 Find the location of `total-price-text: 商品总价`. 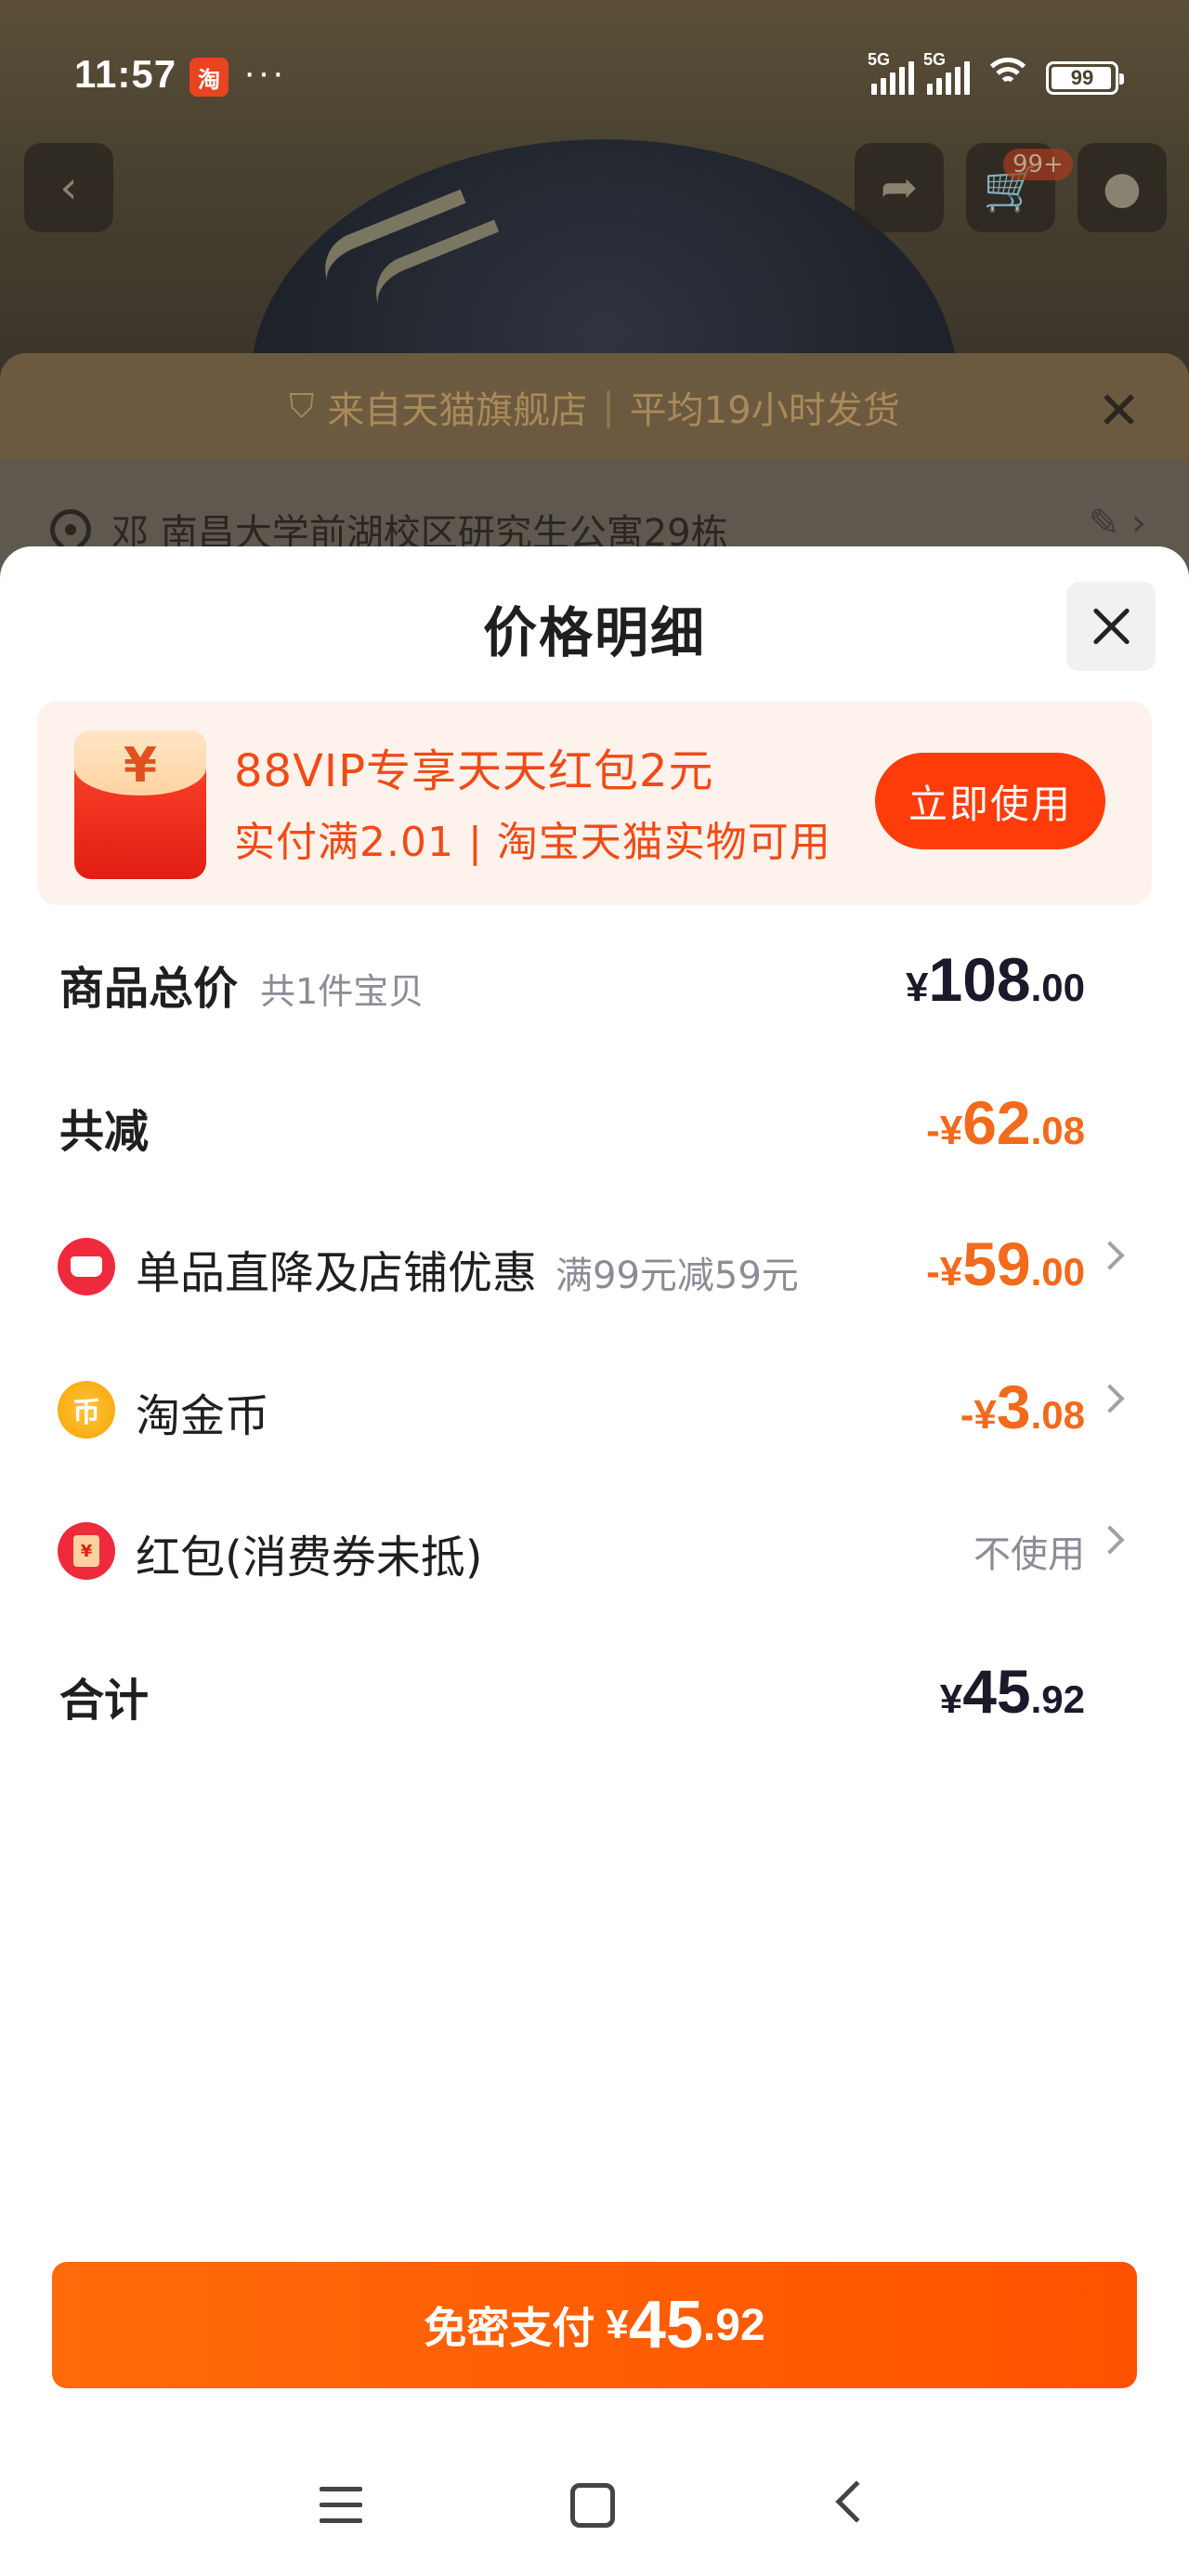

total-price-text: 商品总价 is located at coordinates (149, 989).